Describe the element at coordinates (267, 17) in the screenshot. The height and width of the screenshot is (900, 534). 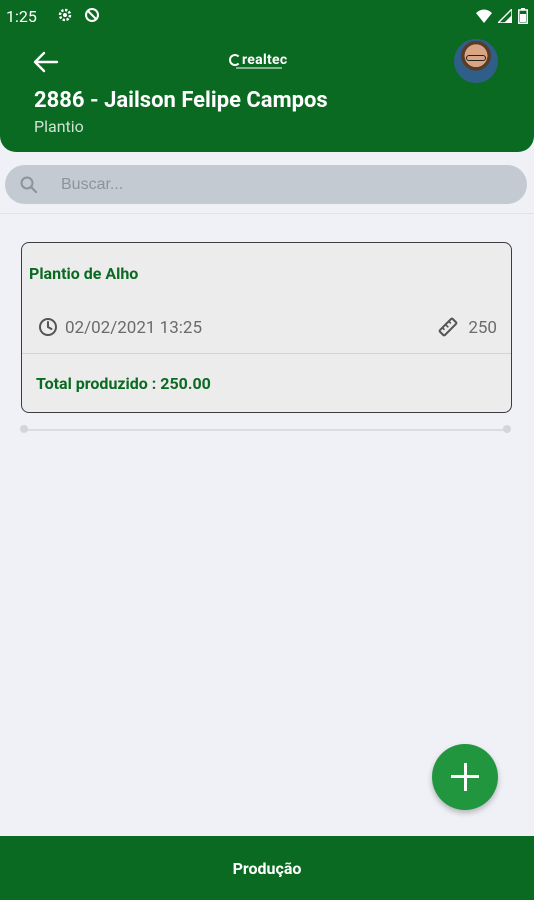
I see `status-bar: 1:25` at that location.